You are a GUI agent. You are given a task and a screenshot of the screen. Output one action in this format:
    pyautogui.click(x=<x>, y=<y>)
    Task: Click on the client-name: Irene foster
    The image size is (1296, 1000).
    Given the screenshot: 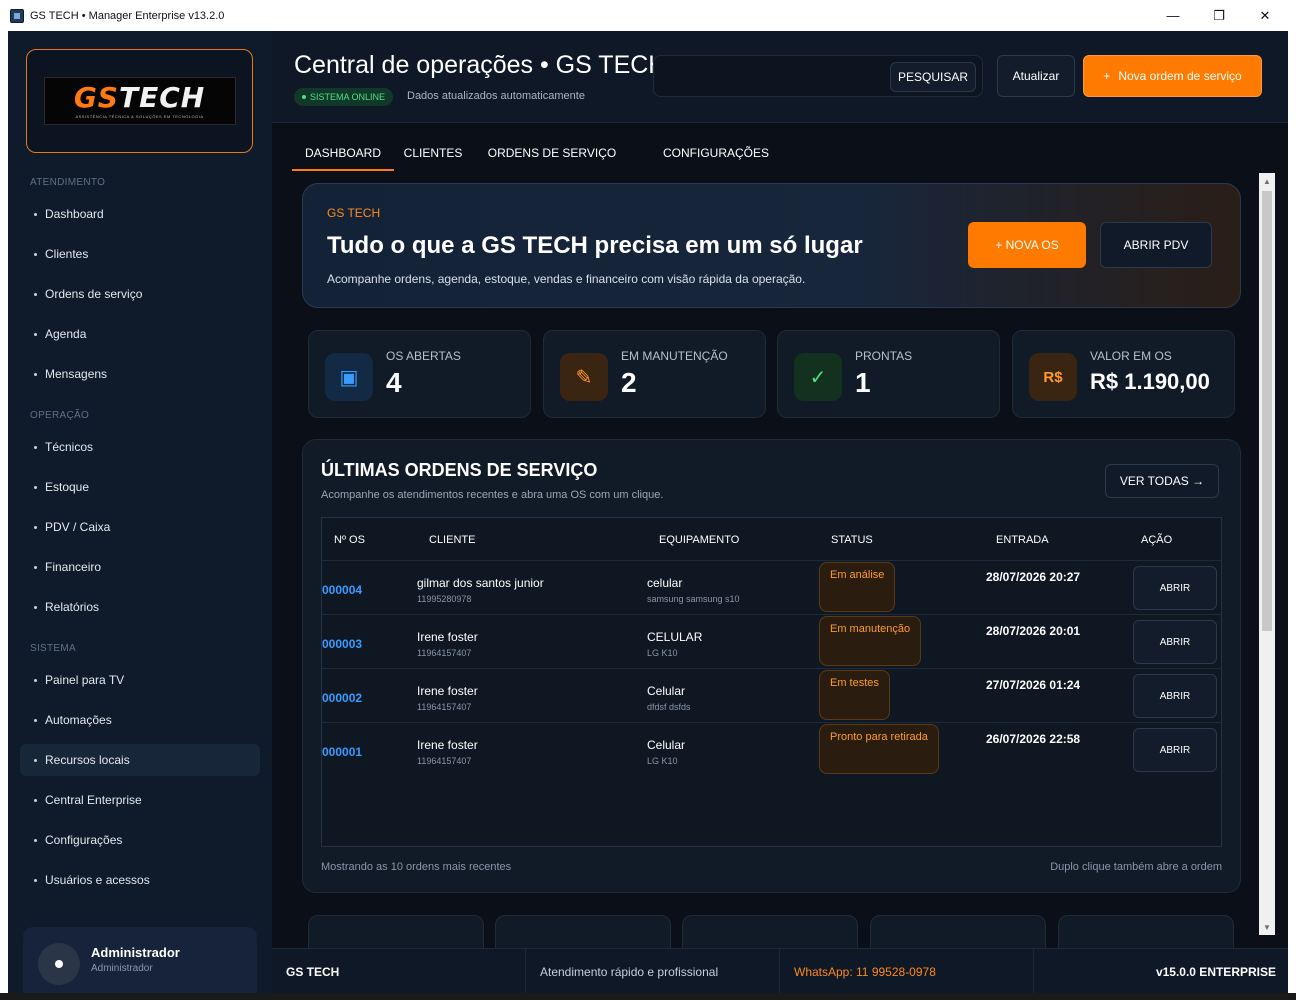 What is the action you would take?
    pyautogui.click(x=447, y=745)
    